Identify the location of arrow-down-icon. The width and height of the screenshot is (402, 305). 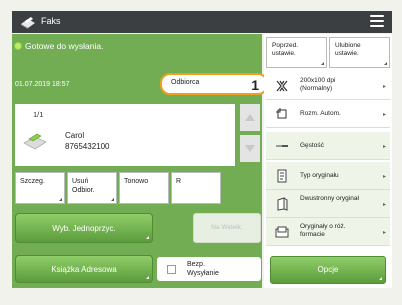
(250, 148).